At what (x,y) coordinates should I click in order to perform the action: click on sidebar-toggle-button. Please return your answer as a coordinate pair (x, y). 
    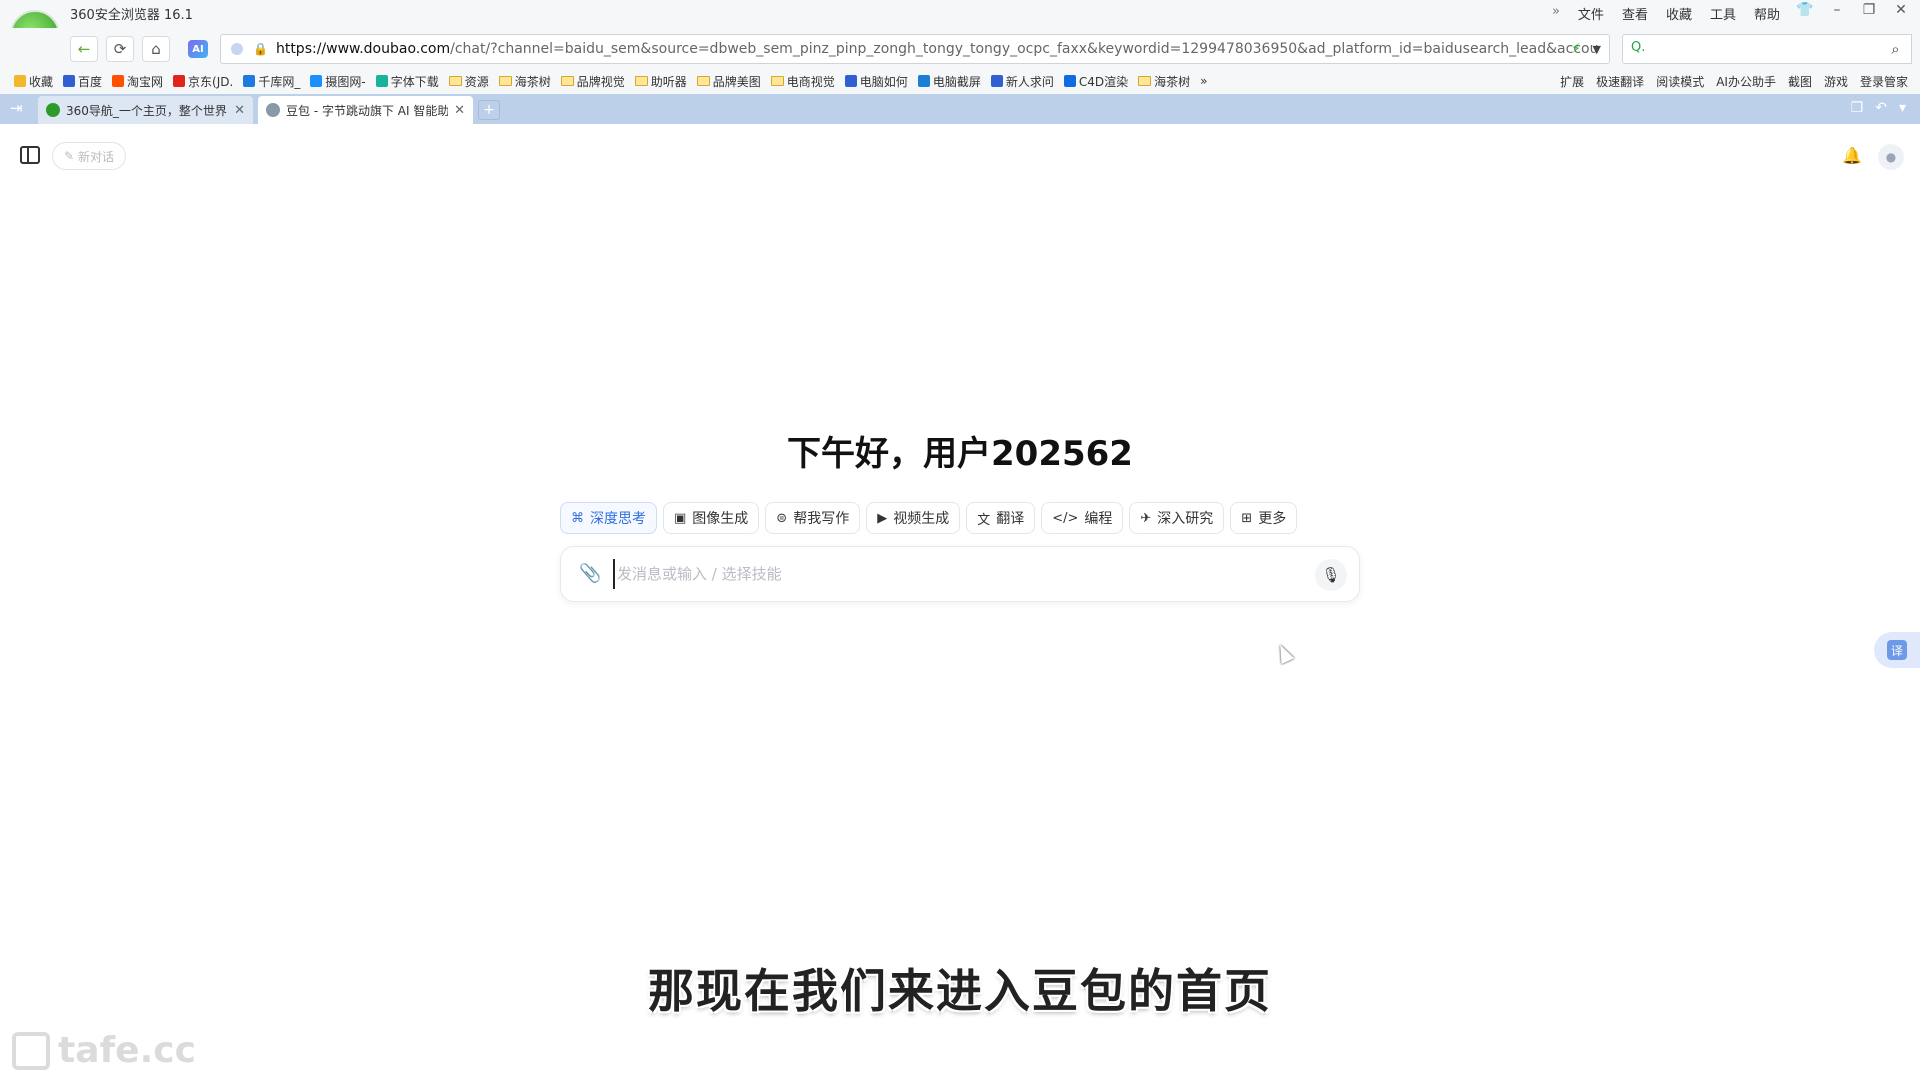
    Looking at the image, I should click on (30, 155).